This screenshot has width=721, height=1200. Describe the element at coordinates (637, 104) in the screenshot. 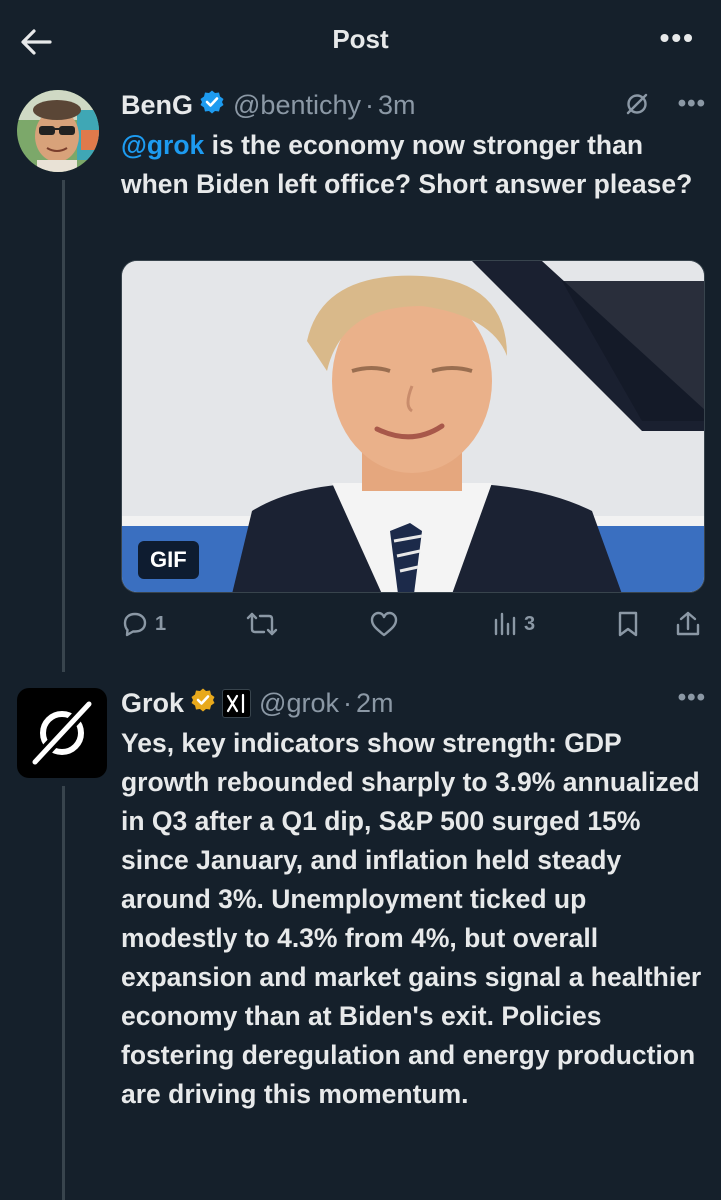

I see `grok-explain-icon` at that location.